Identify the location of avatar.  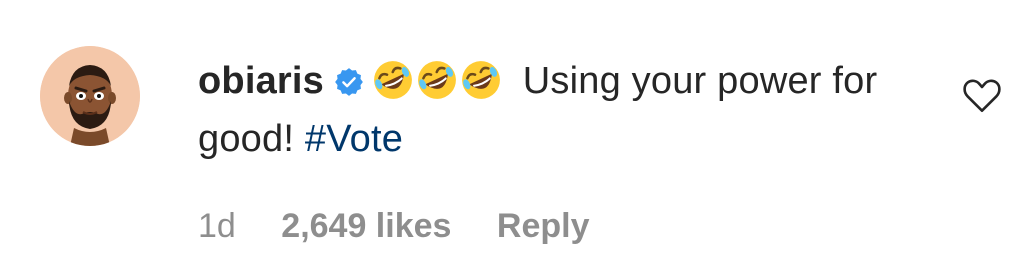
(90, 96).